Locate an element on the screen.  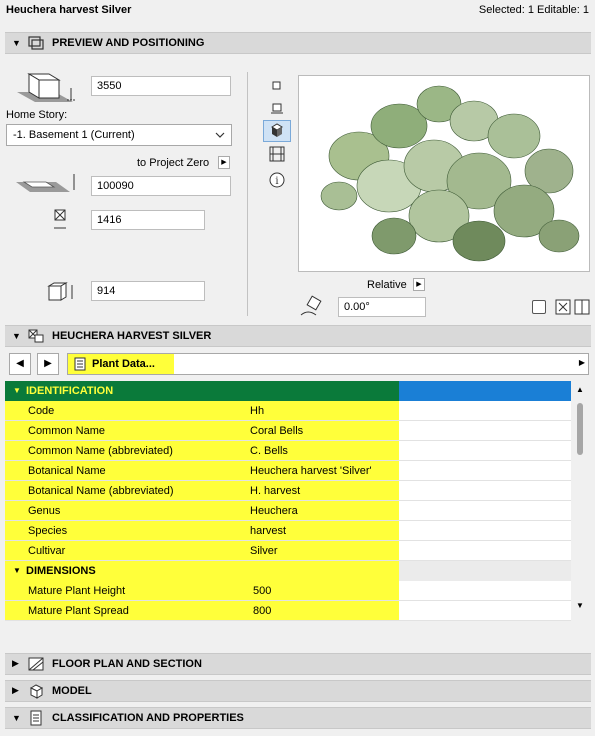
param-value: H. harvest is located at coordinates (275, 491).